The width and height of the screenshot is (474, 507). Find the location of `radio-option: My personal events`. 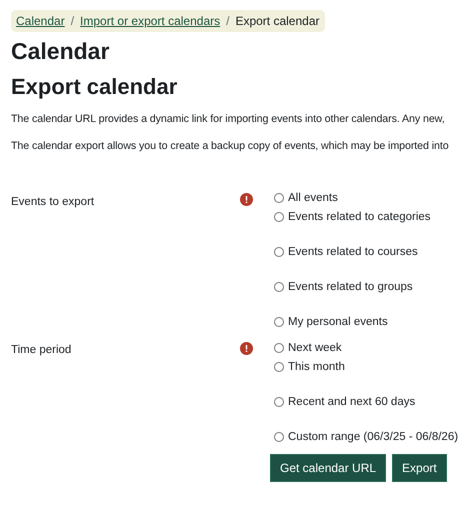

radio-option: My personal events is located at coordinates (374, 322).